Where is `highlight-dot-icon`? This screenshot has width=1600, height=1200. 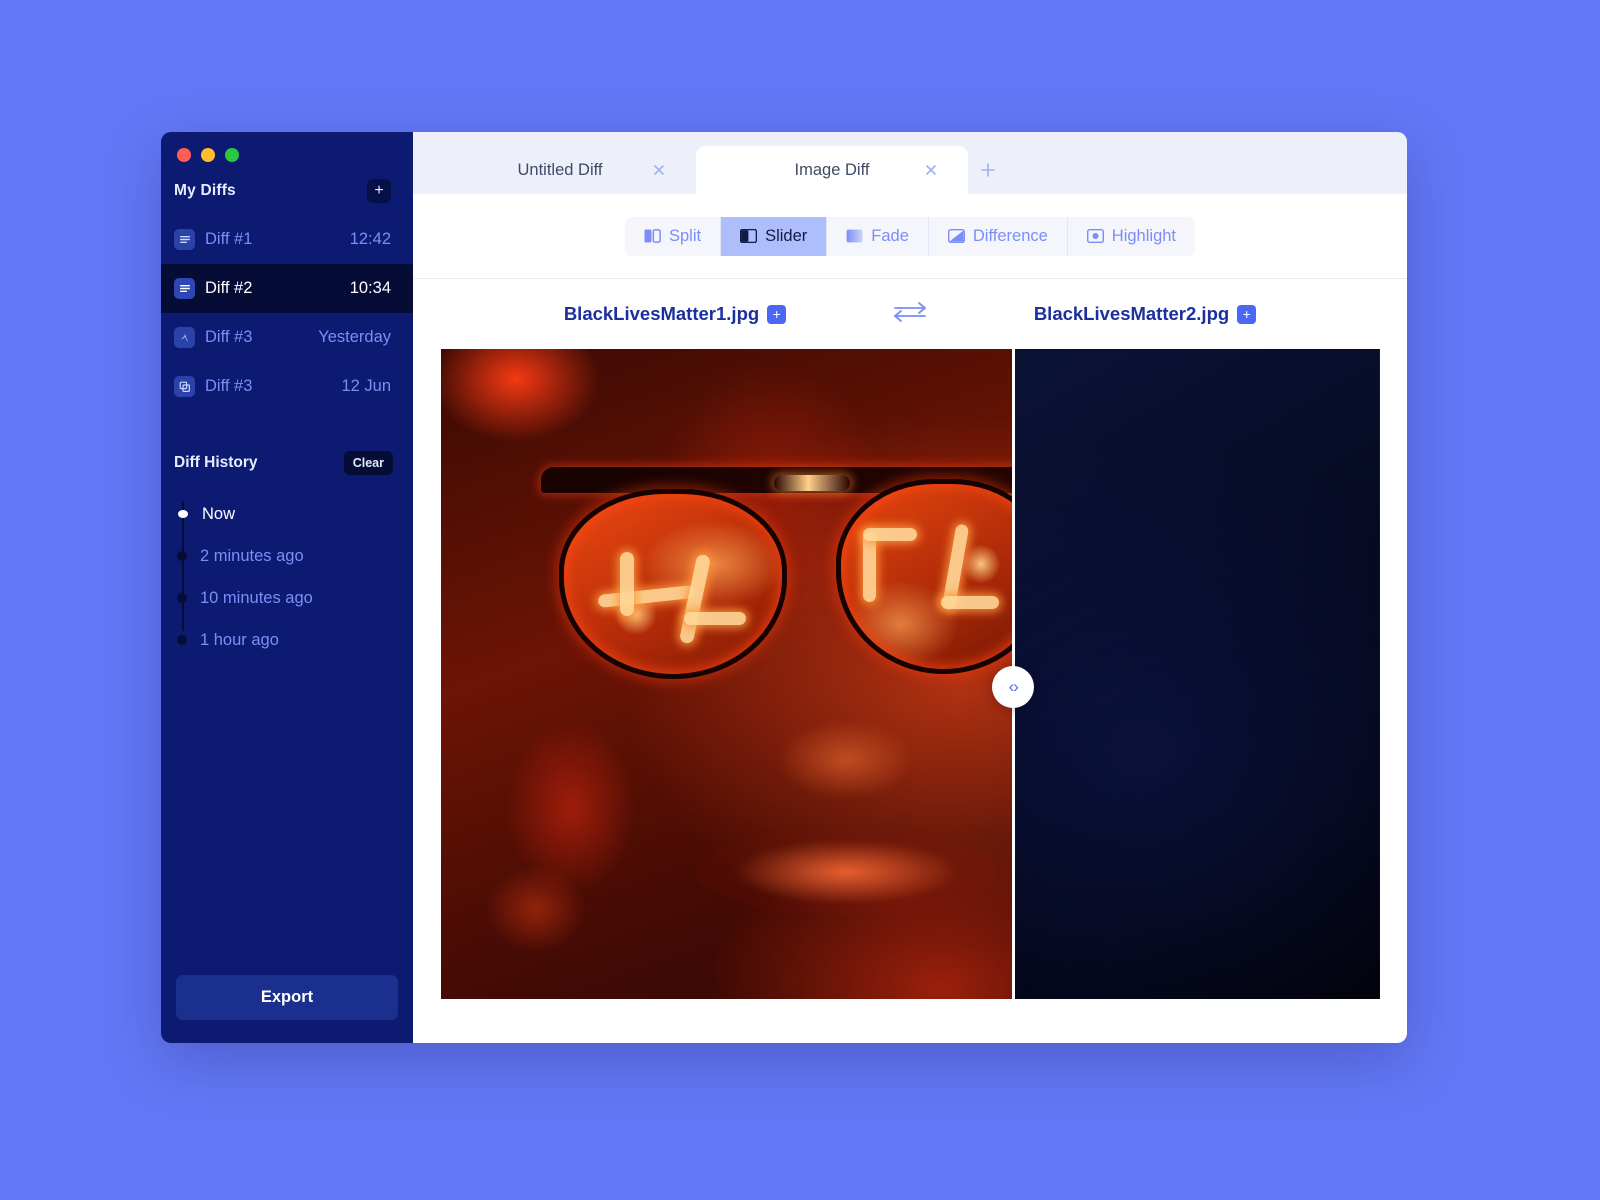 highlight-dot-icon is located at coordinates (1095, 236).